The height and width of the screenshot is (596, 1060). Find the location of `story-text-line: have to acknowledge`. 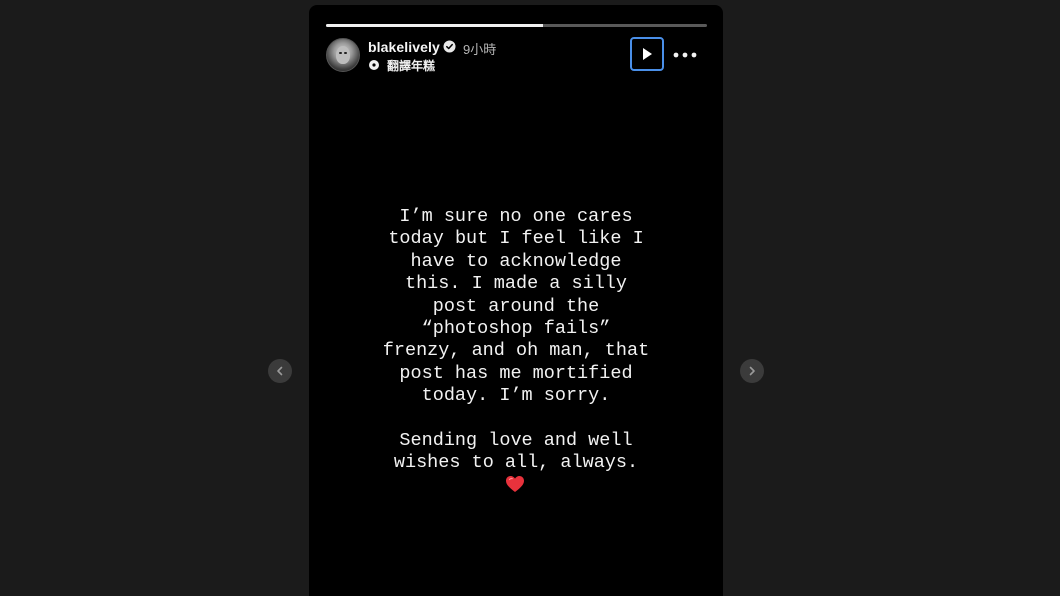

story-text-line: have to acknowledge is located at coordinates (516, 261).